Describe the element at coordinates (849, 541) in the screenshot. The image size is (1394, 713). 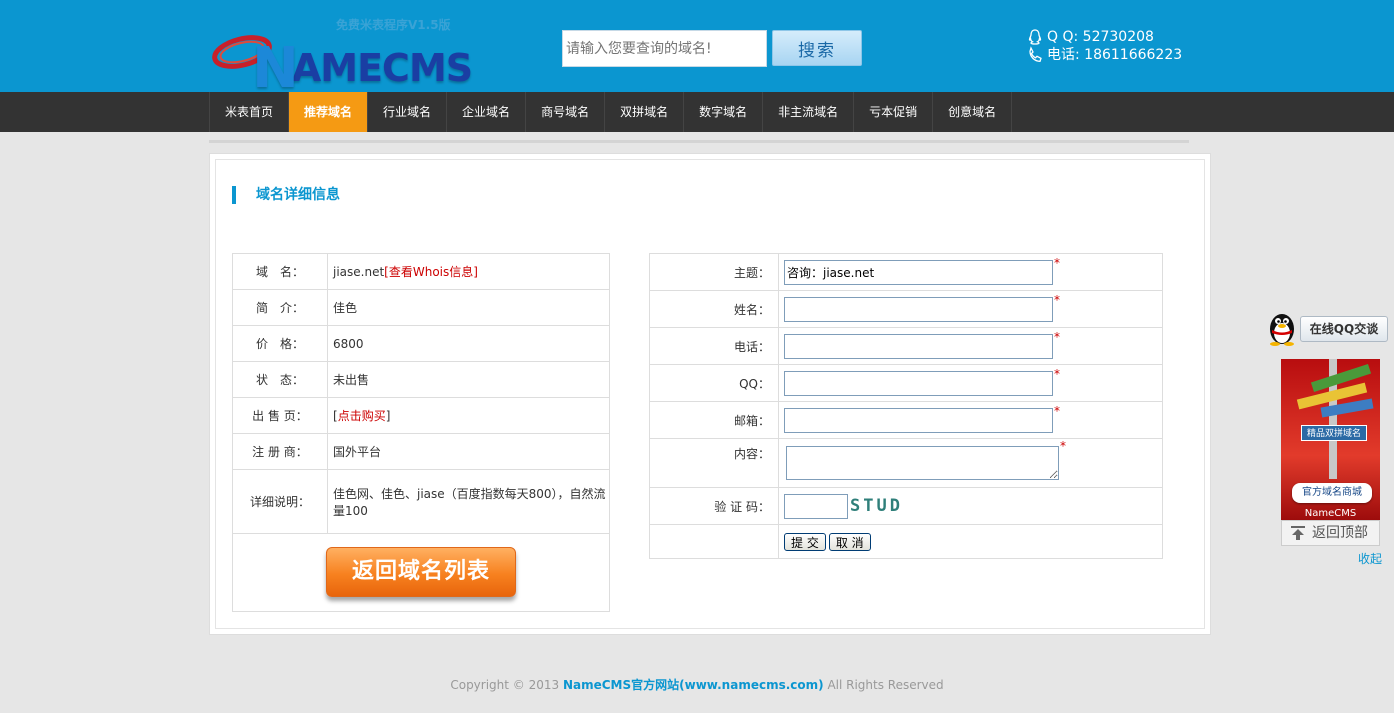
I see `cancel-button: 取 消` at that location.